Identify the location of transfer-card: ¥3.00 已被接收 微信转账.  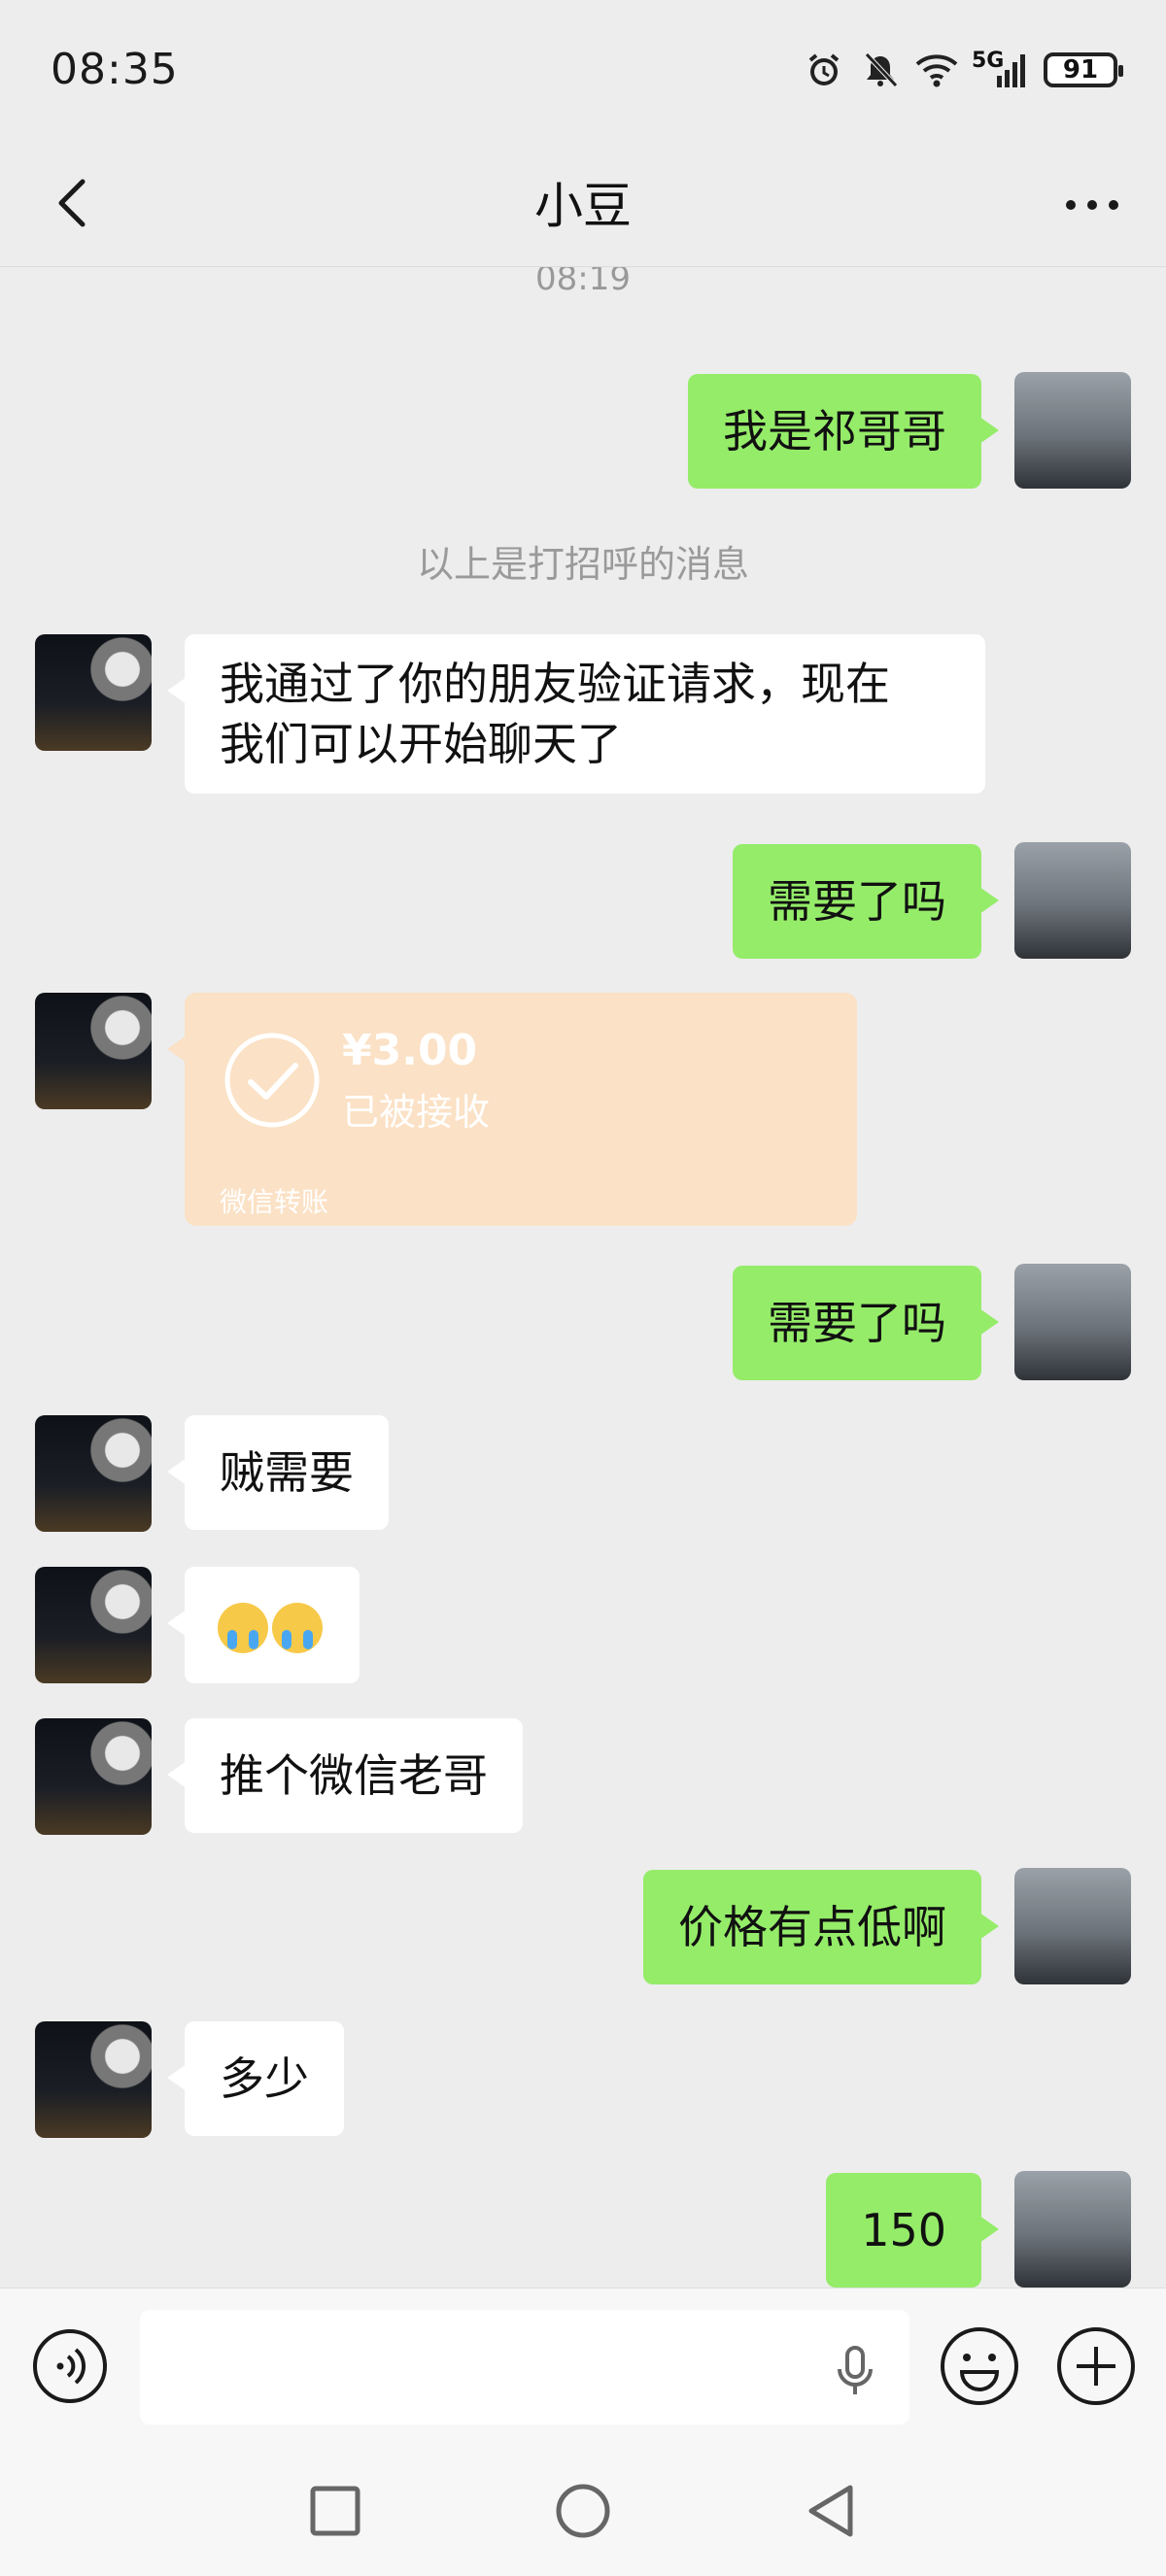
(512, 1109).